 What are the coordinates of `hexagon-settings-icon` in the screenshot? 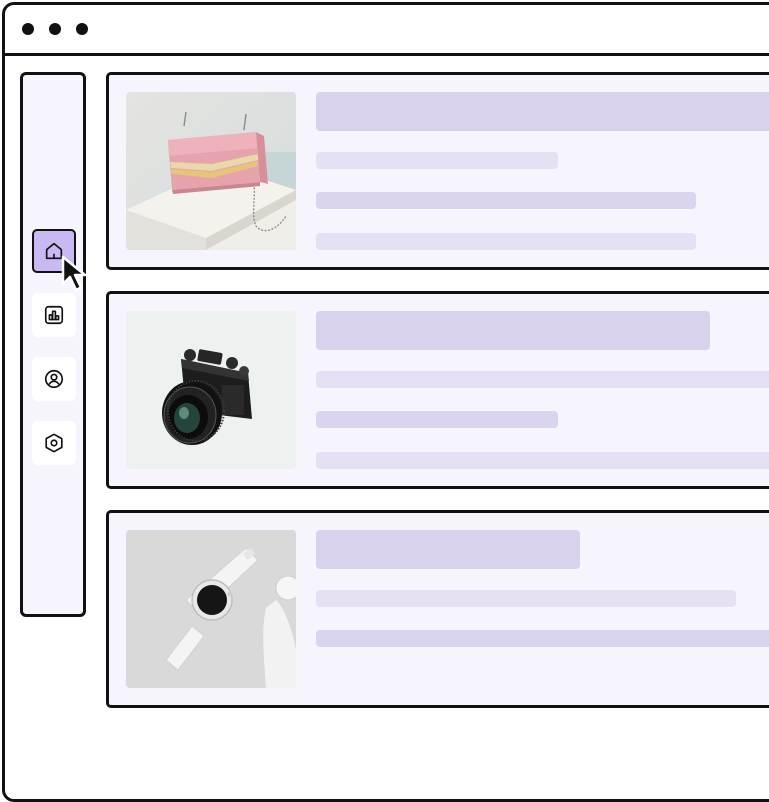 It's located at (54, 443).